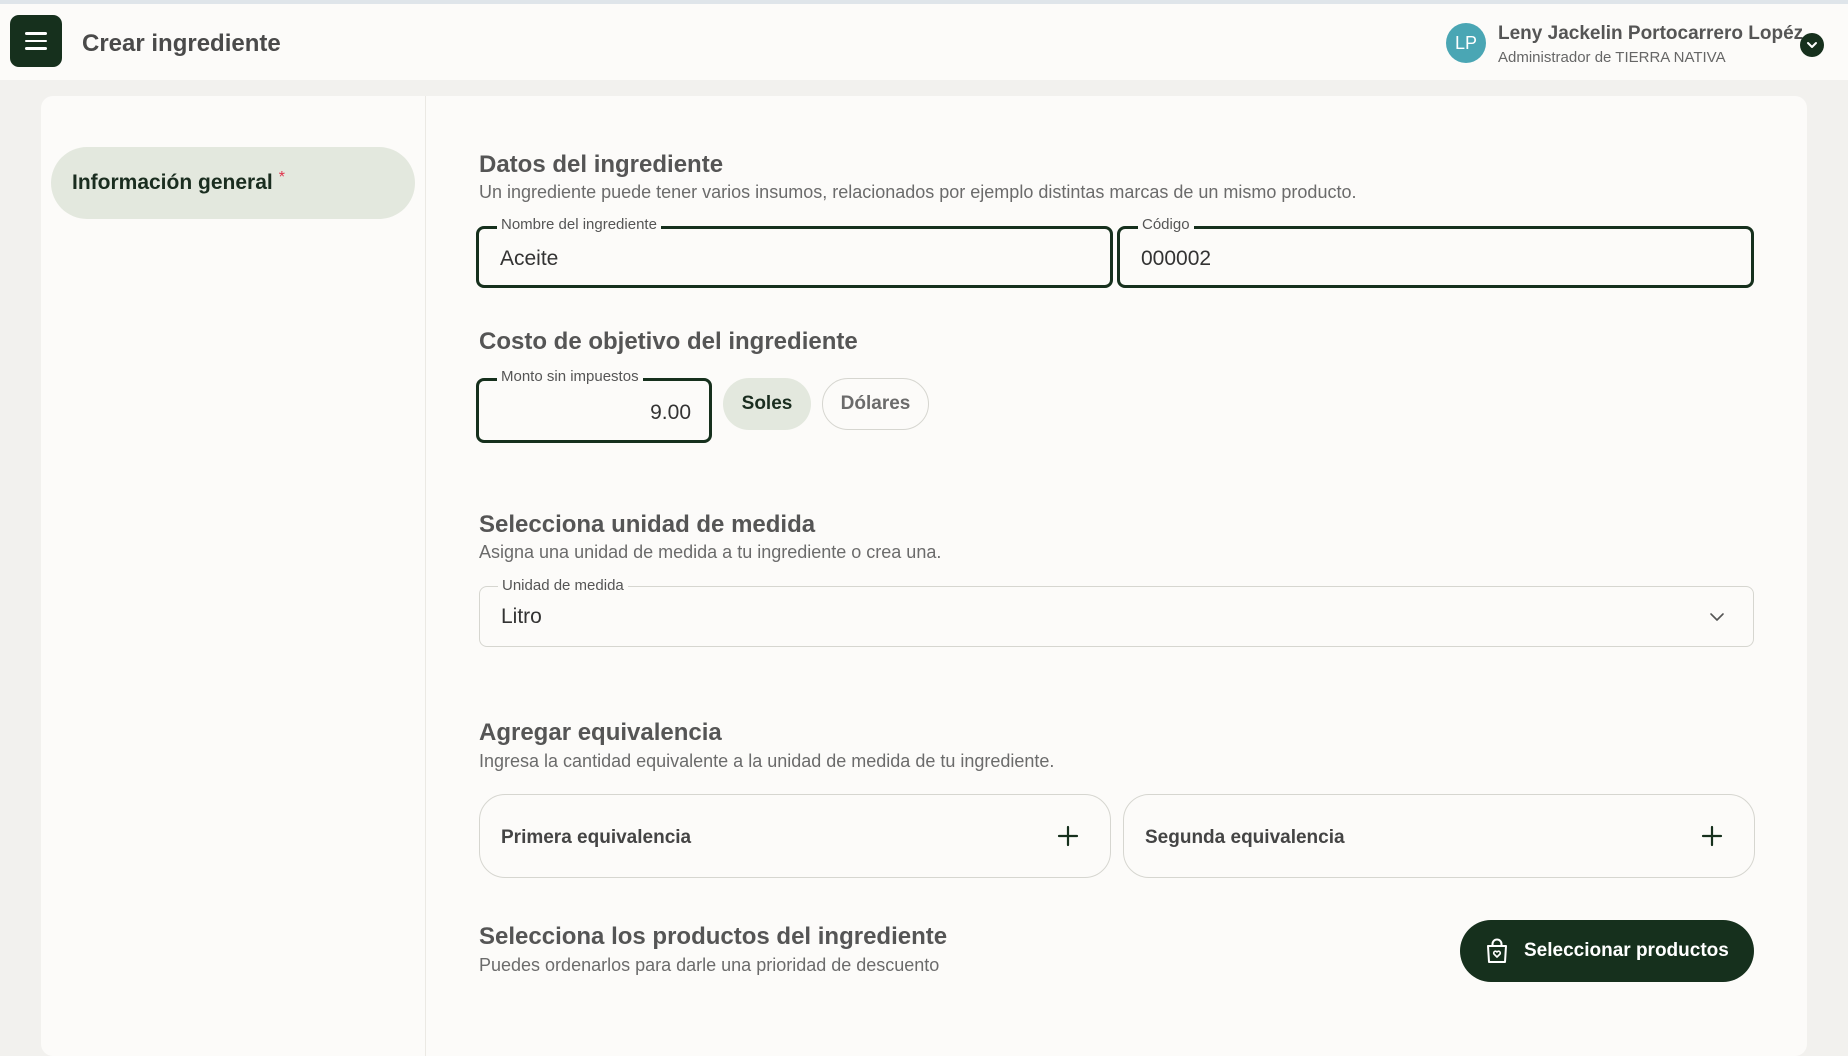  I want to click on menu-icon, so click(36, 33).